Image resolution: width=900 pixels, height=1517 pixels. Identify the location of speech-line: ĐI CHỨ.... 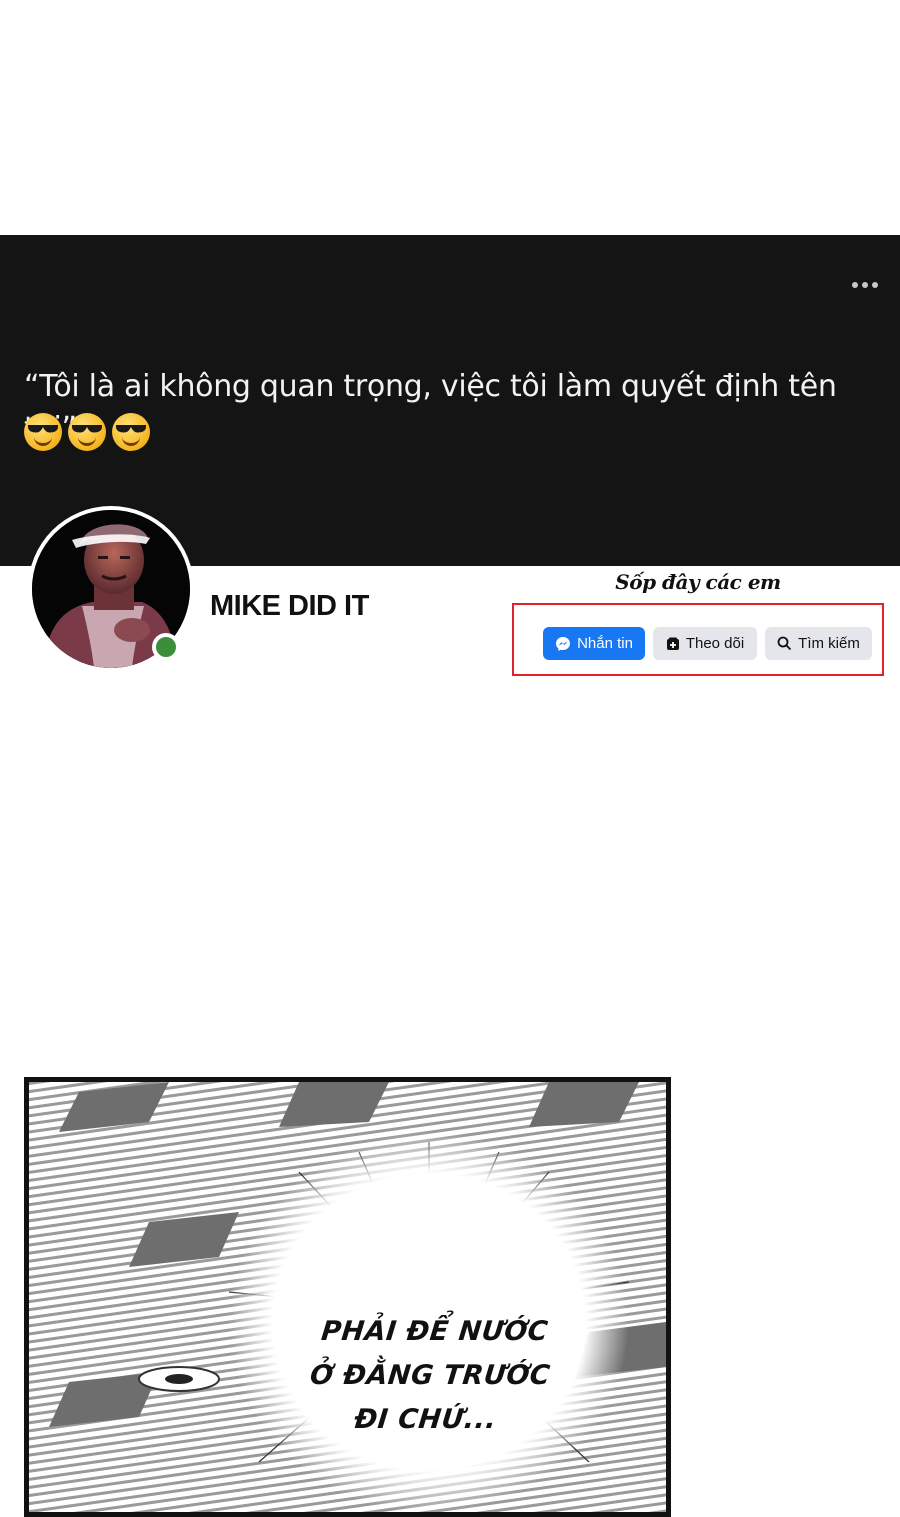
(425, 1419).